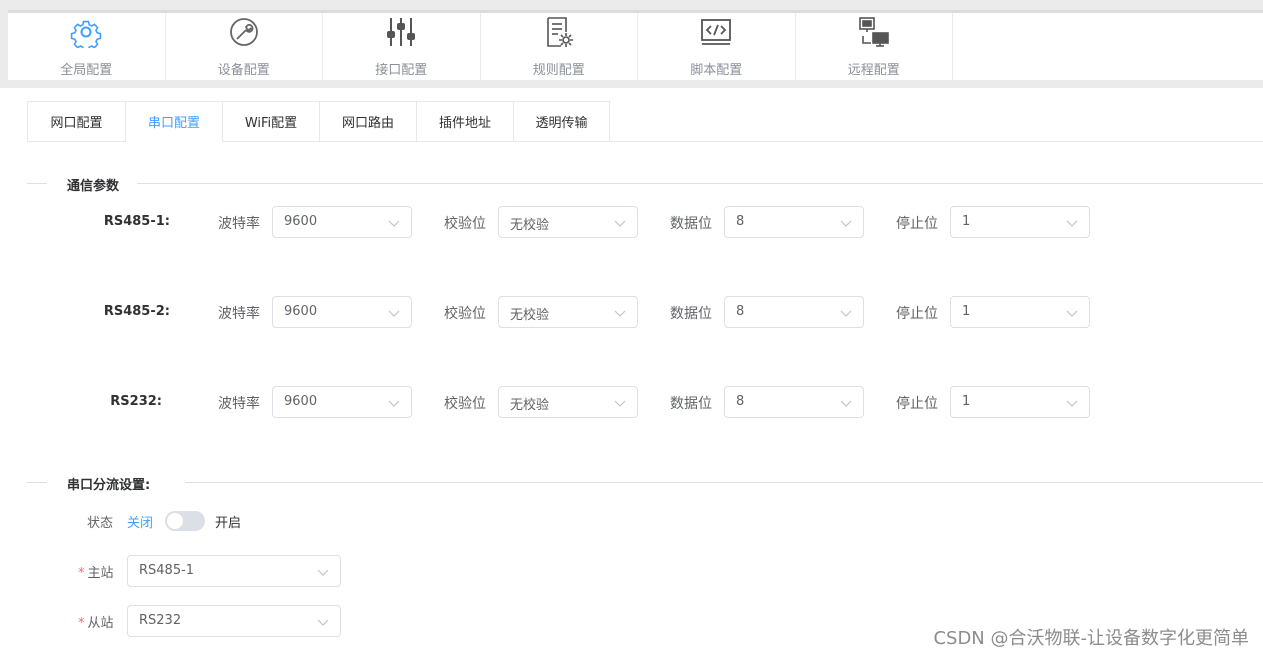 Image resolution: width=1263 pixels, height=655 pixels. Describe the element at coordinates (559, 32) in the screenshot. I see `document-gear-icon` at that location.